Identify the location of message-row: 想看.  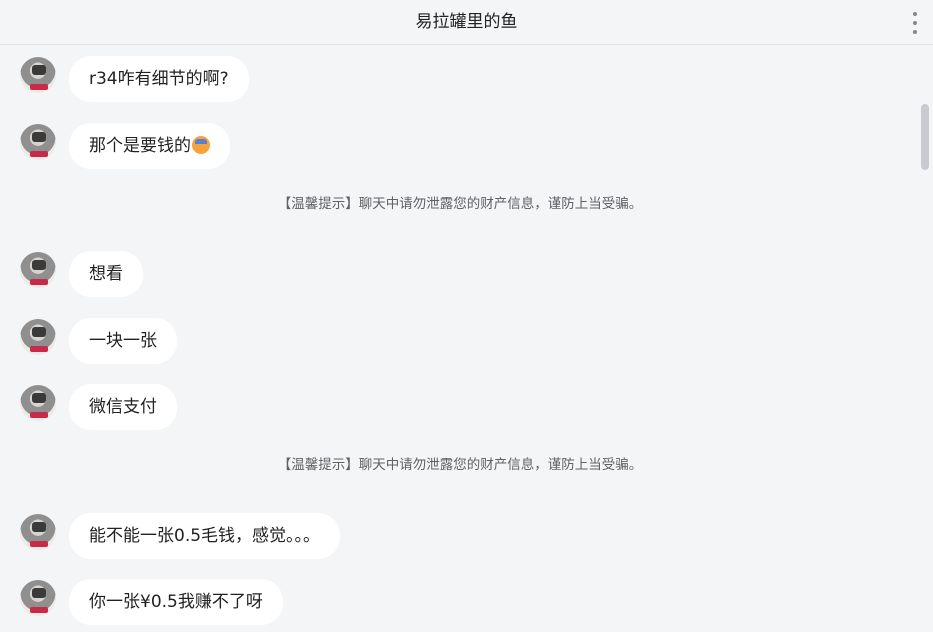
(81, 274).